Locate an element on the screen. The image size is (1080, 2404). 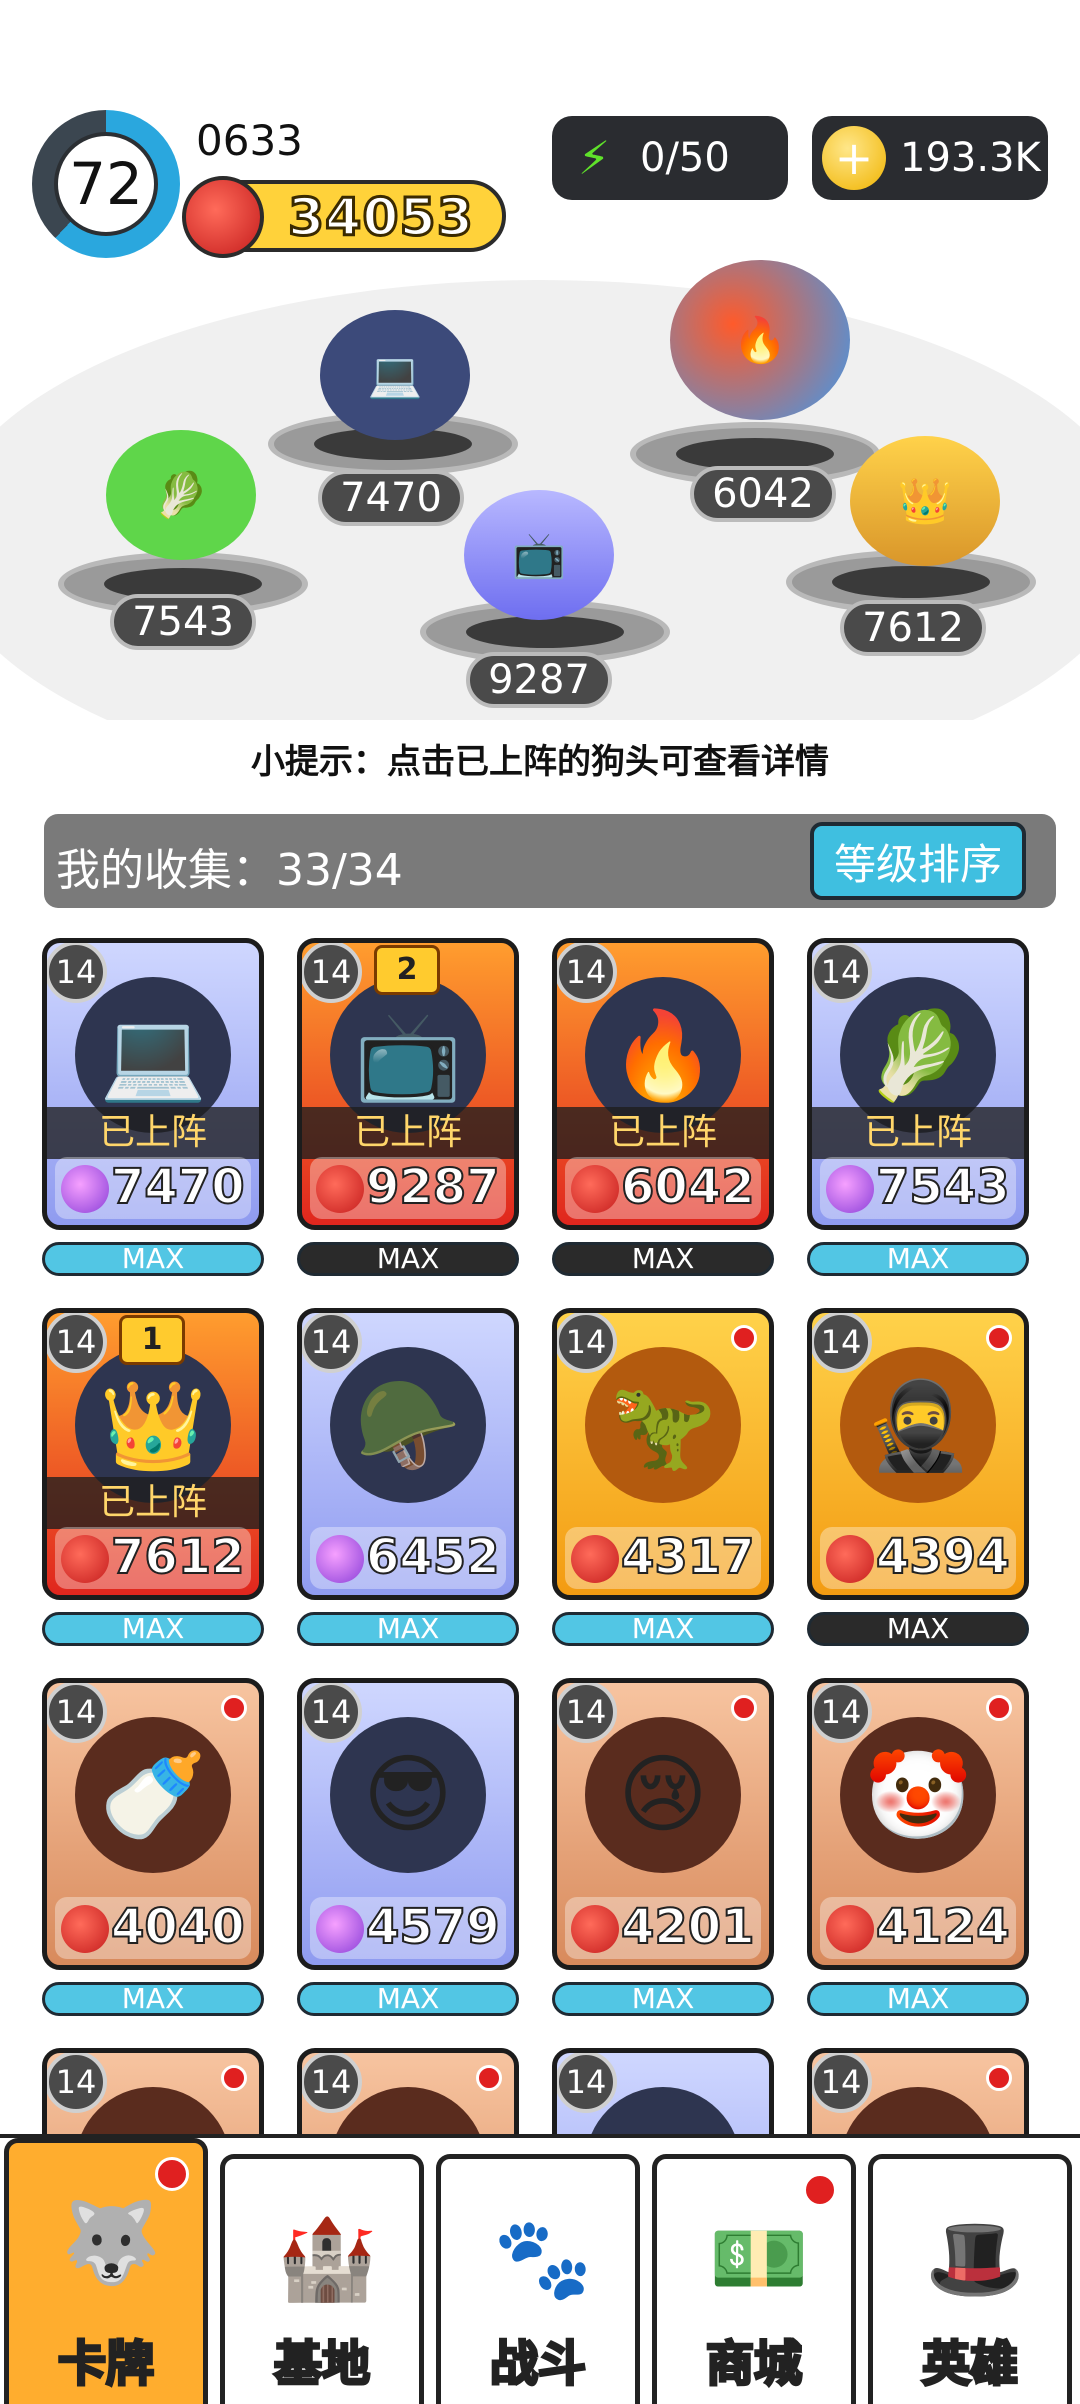
card-power-value: 9287 is located at coordinates (433, 1187).